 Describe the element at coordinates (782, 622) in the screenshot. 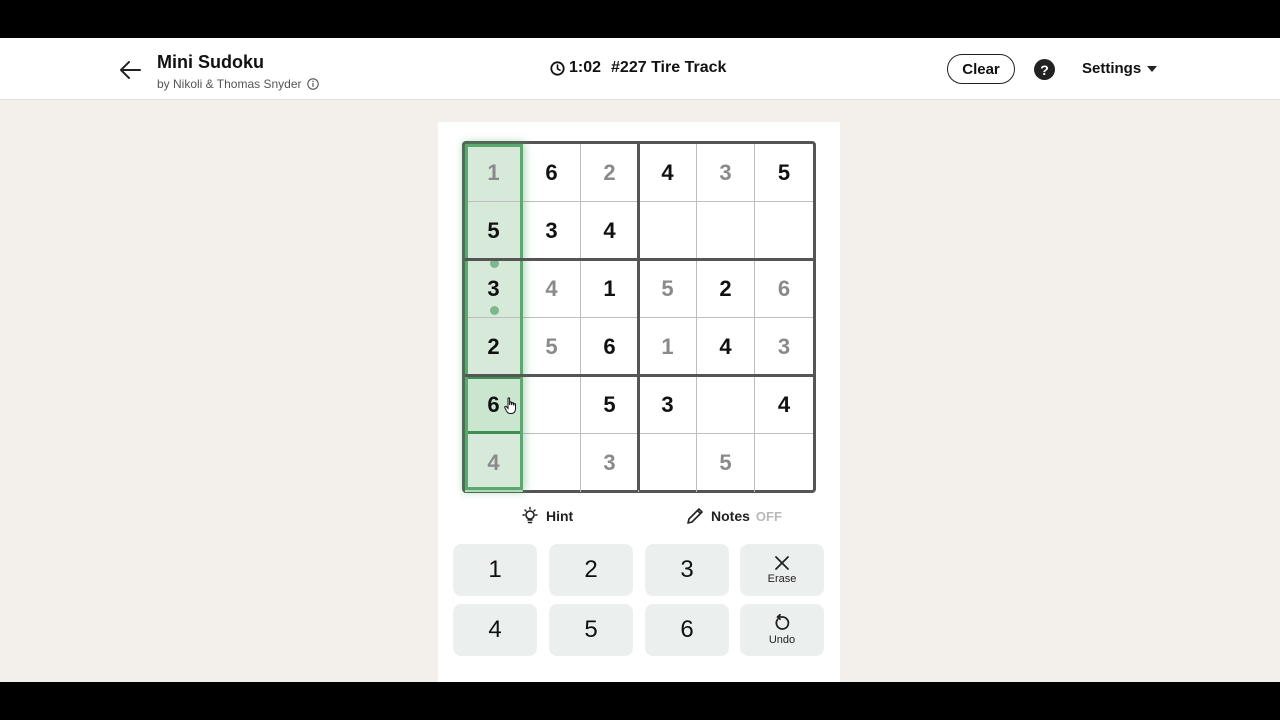

I see `undo-icon` at that location.